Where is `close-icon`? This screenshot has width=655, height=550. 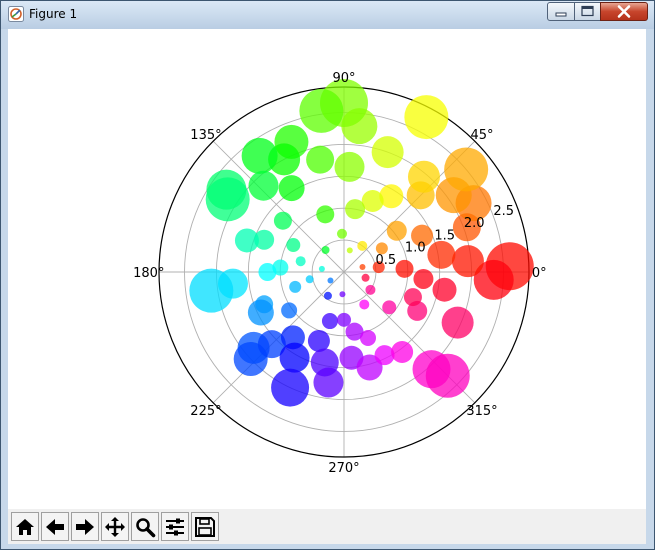
close-icon is located at coordinates (624, 11).